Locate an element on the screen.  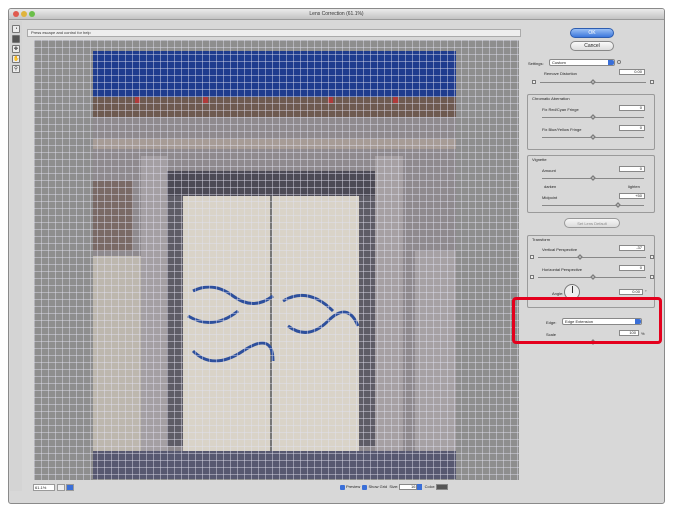
help-hint: Press escape and control for help is located at coordinates (274, 33).